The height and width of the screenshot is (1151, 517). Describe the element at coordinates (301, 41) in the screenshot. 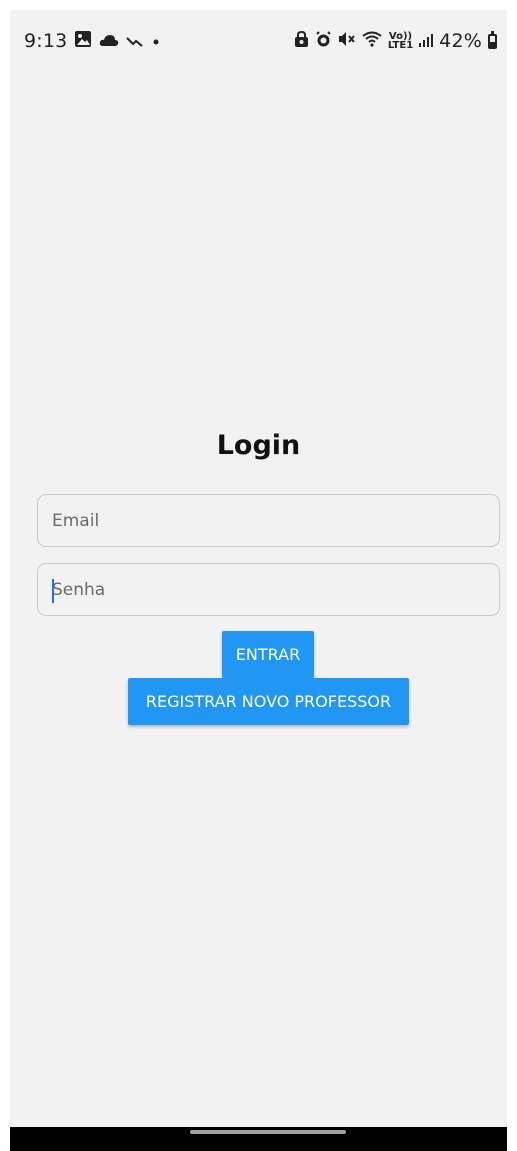

I see `lock-icon` at that location.